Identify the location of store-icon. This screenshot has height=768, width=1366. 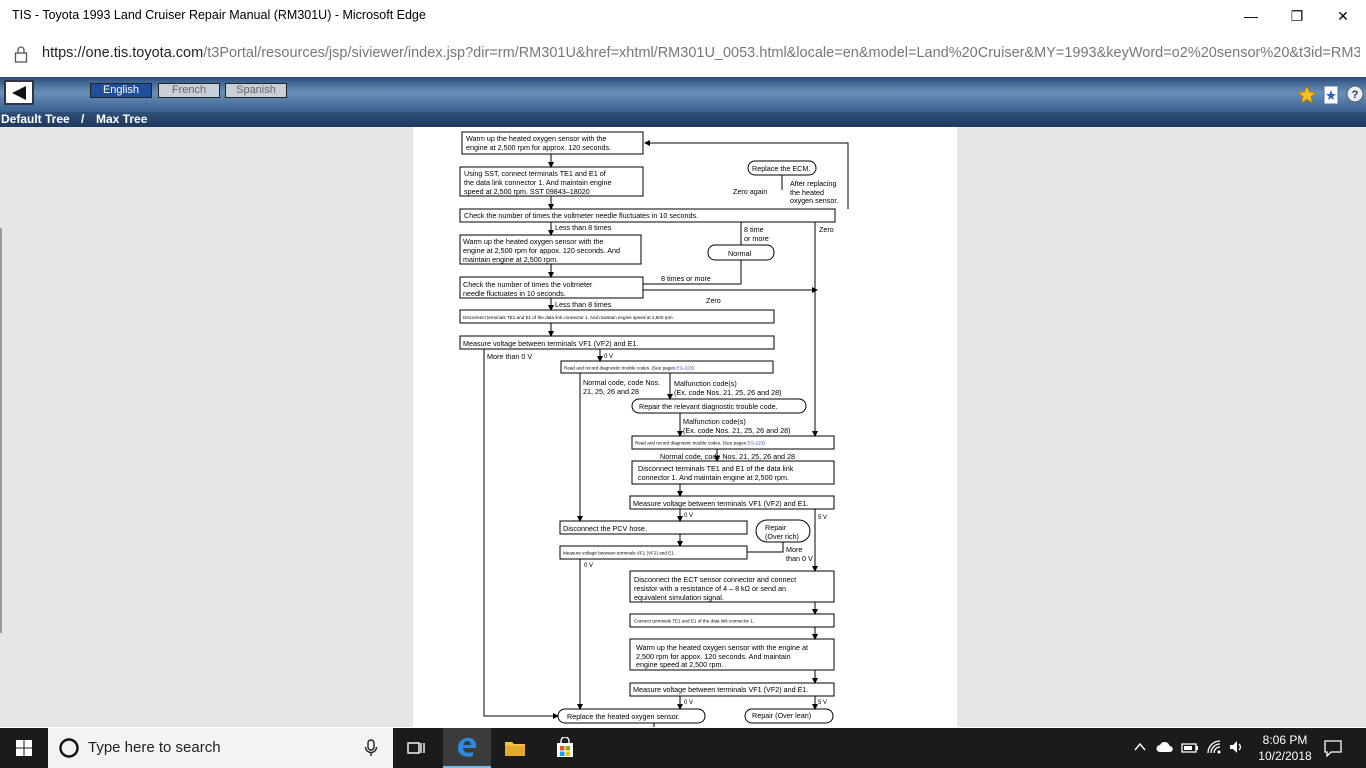
(565, 747).